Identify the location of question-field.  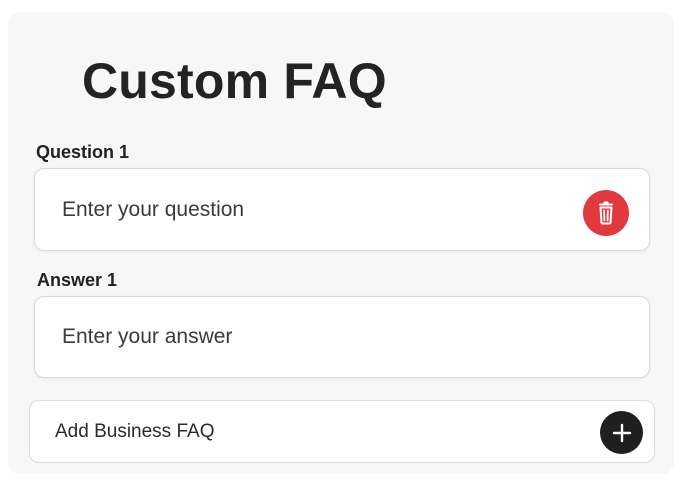
(342, 209).